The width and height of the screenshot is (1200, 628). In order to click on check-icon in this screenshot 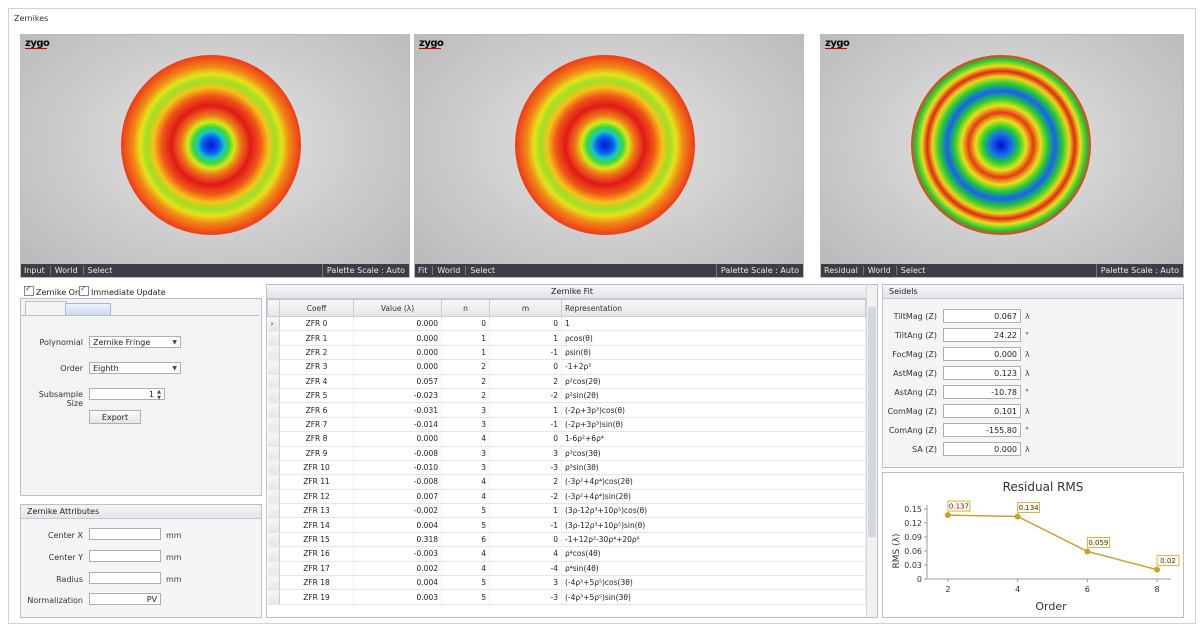, I will do `click(84, 290)`.